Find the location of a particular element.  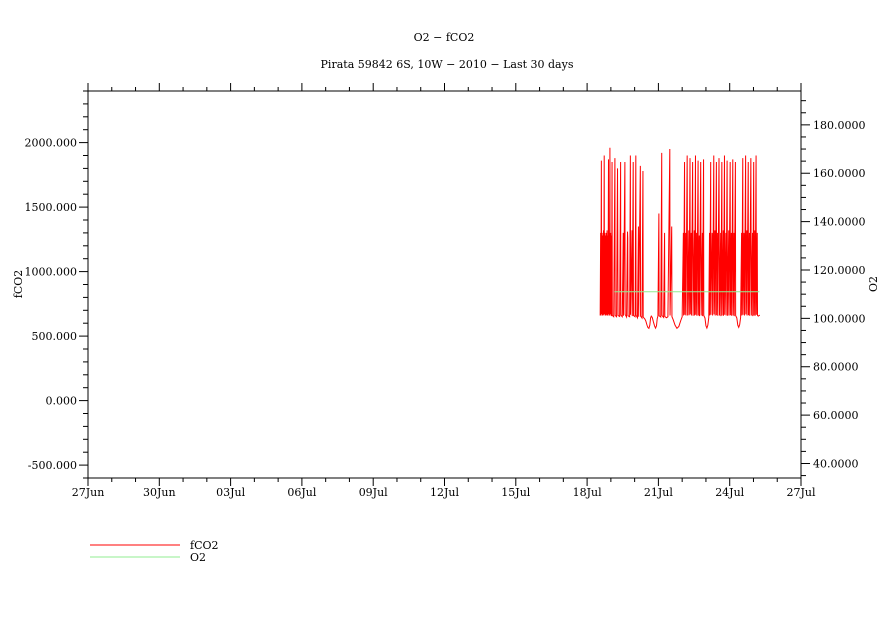

x-tick-label: 30Jun is located at coordinates (159, 492).